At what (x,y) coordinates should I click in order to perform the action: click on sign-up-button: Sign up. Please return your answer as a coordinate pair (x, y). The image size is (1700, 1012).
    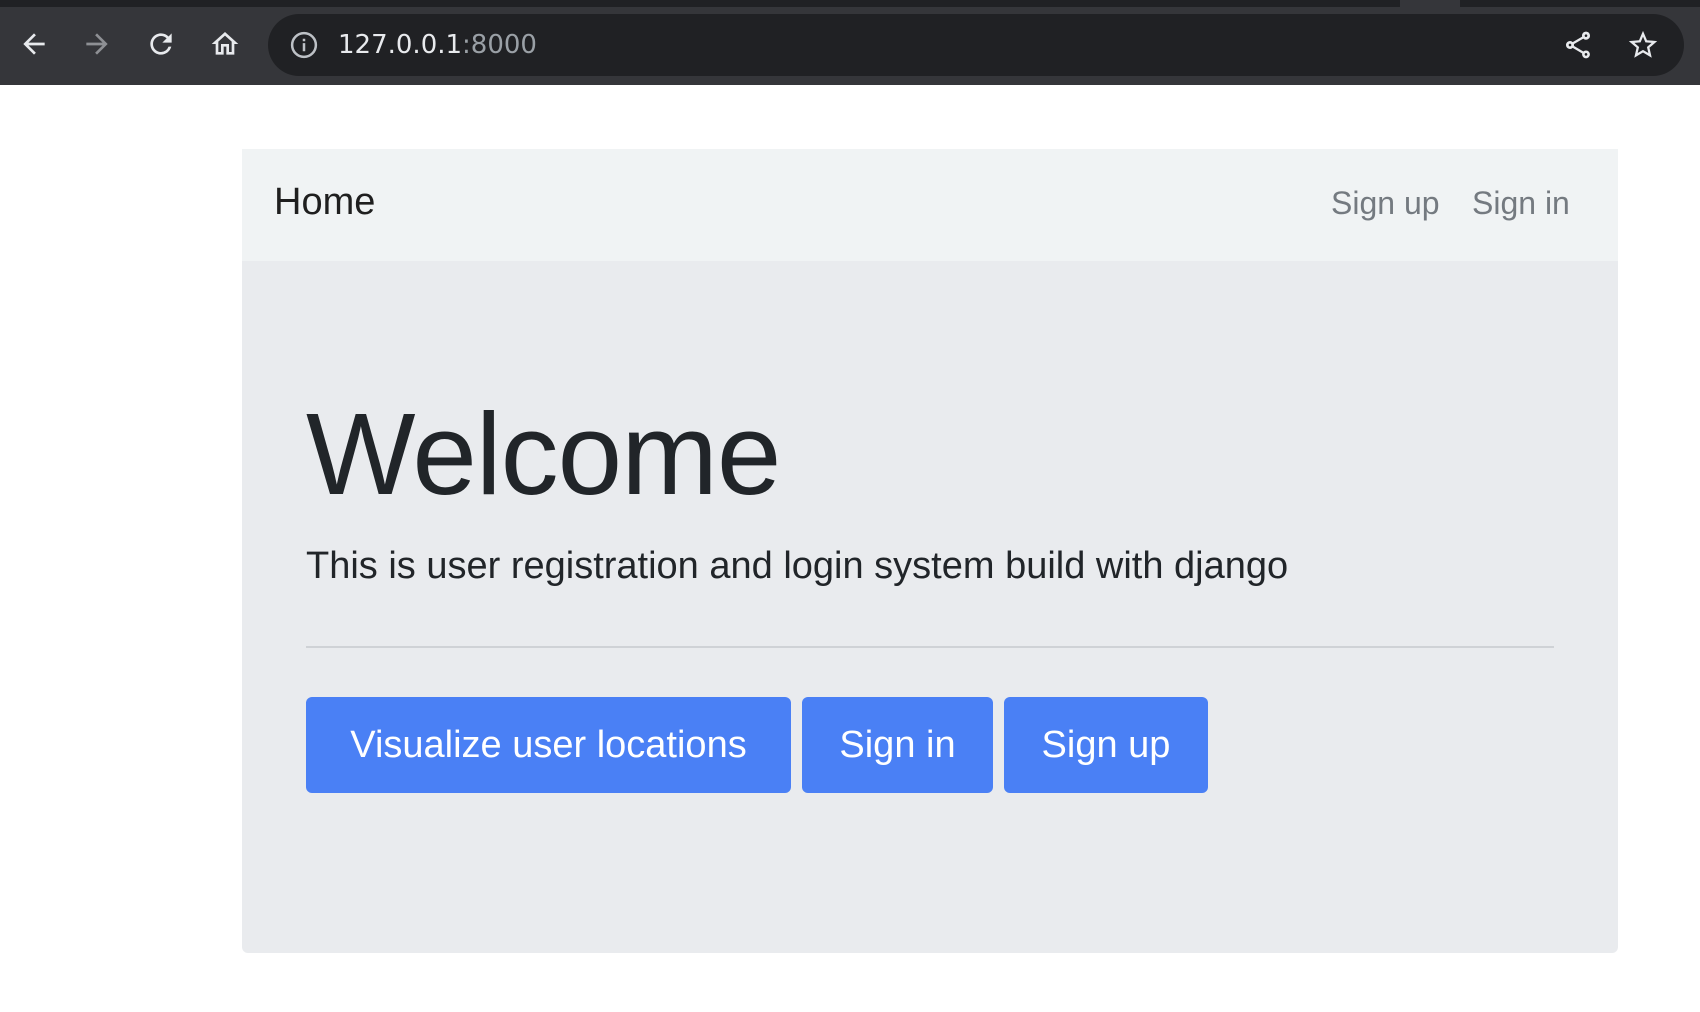
    Looking at the image, I should click on (1106, 745).